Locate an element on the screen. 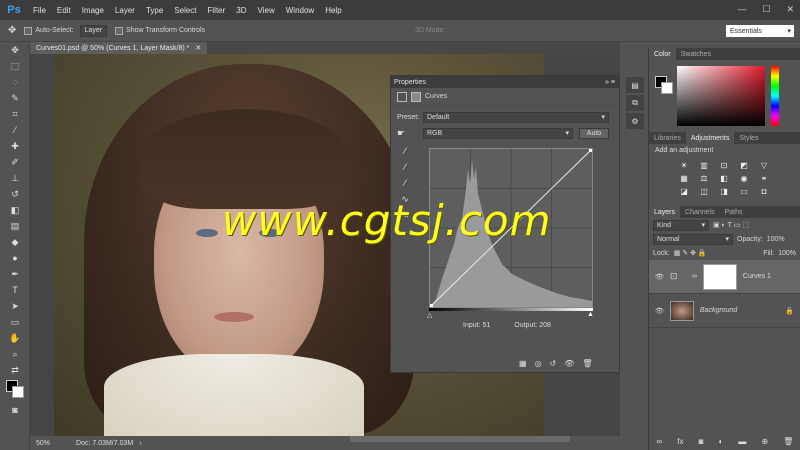  lock-icons: ▦ ✎ ✥ 🔒 is located at coordinates (690, 253).